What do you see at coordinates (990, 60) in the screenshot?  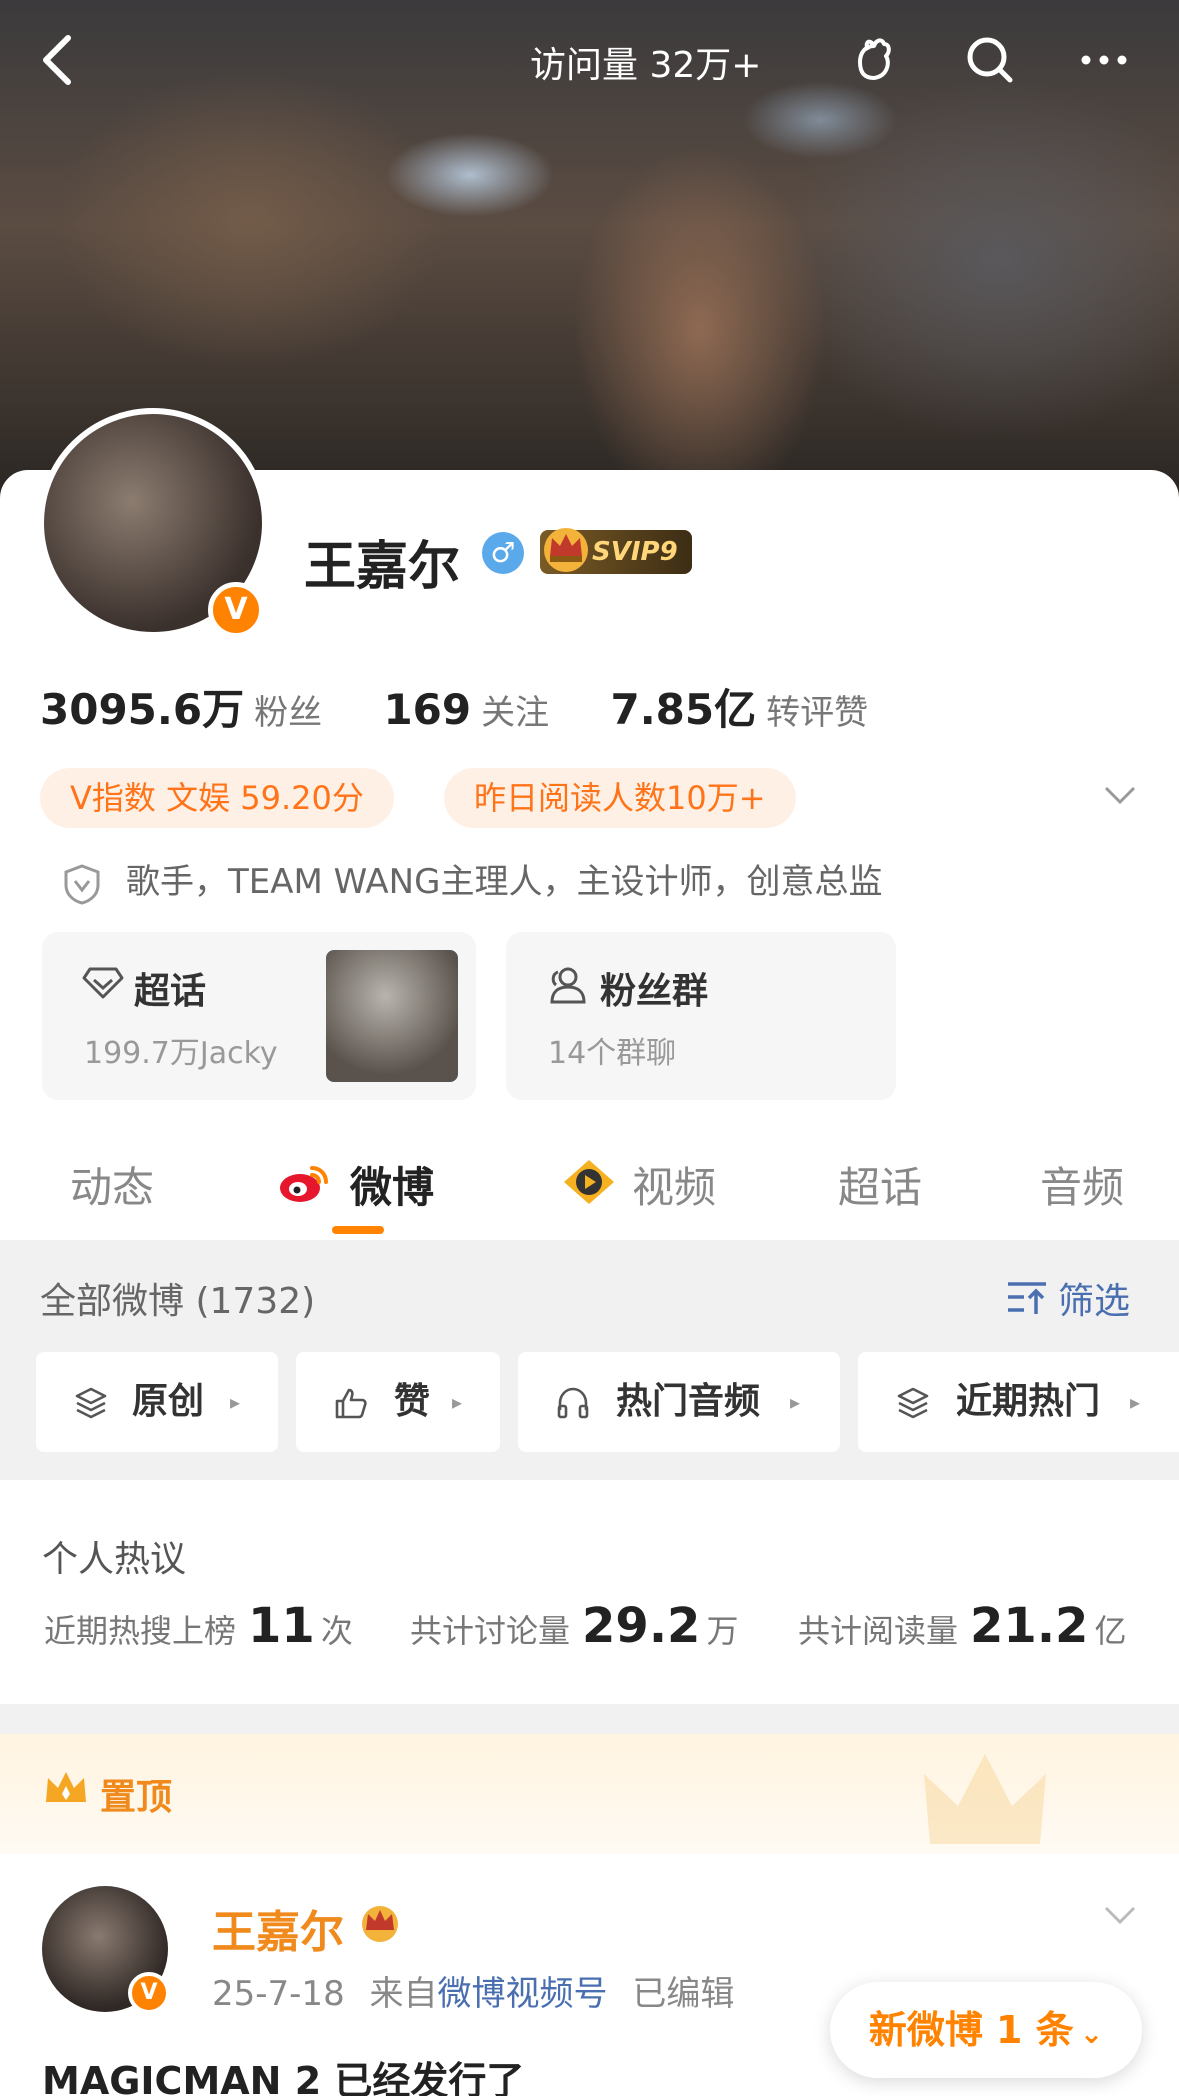 I see `search-icon` at bounding box center [990, 60].